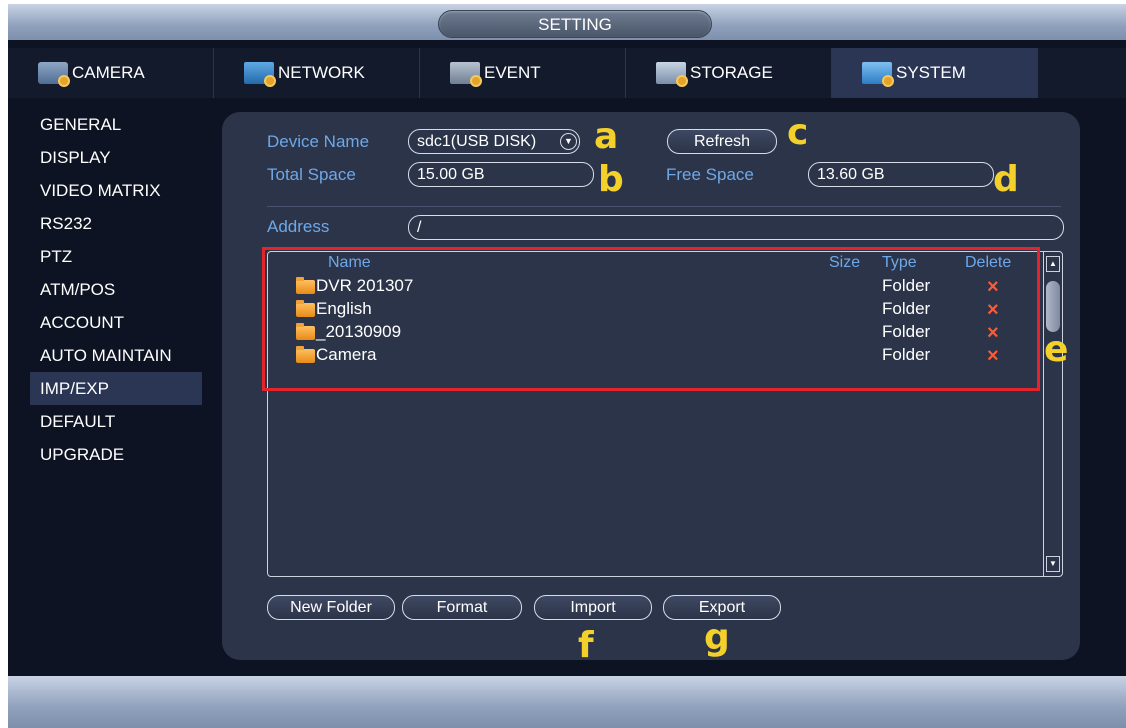  What do you see at coordinates (798, 132) in the screenshot?
I see `annotation-c: c` at bounding box center [798, 132].